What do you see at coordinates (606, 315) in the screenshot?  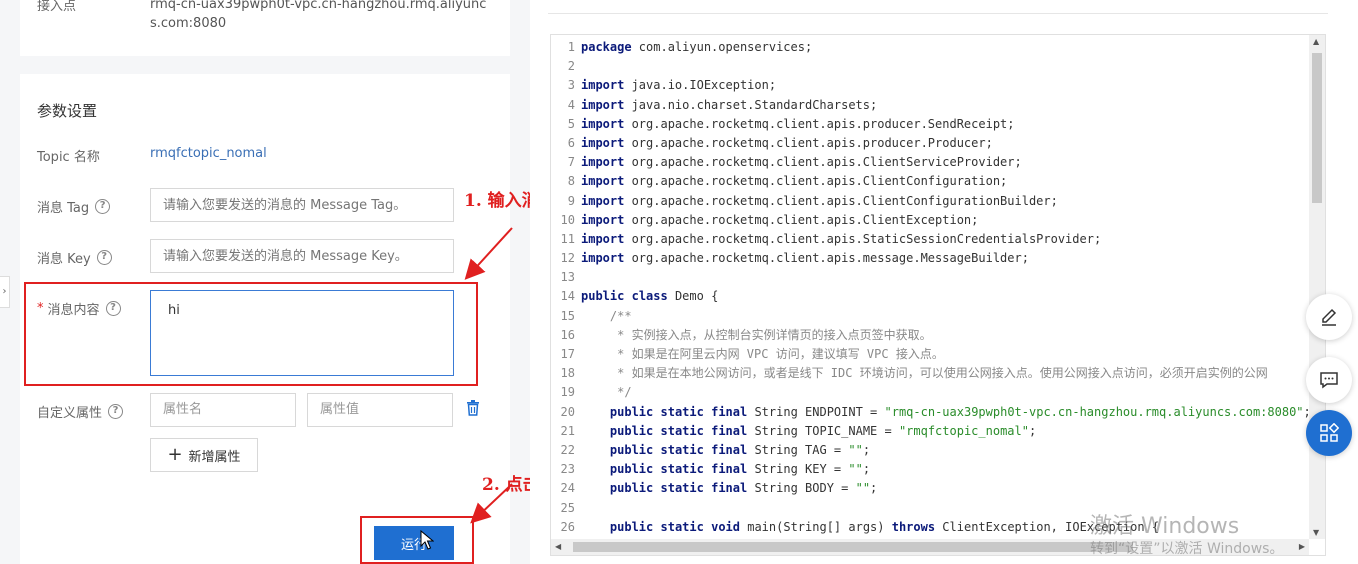 I see `code-text: /**` at bounding box center [606, 315].